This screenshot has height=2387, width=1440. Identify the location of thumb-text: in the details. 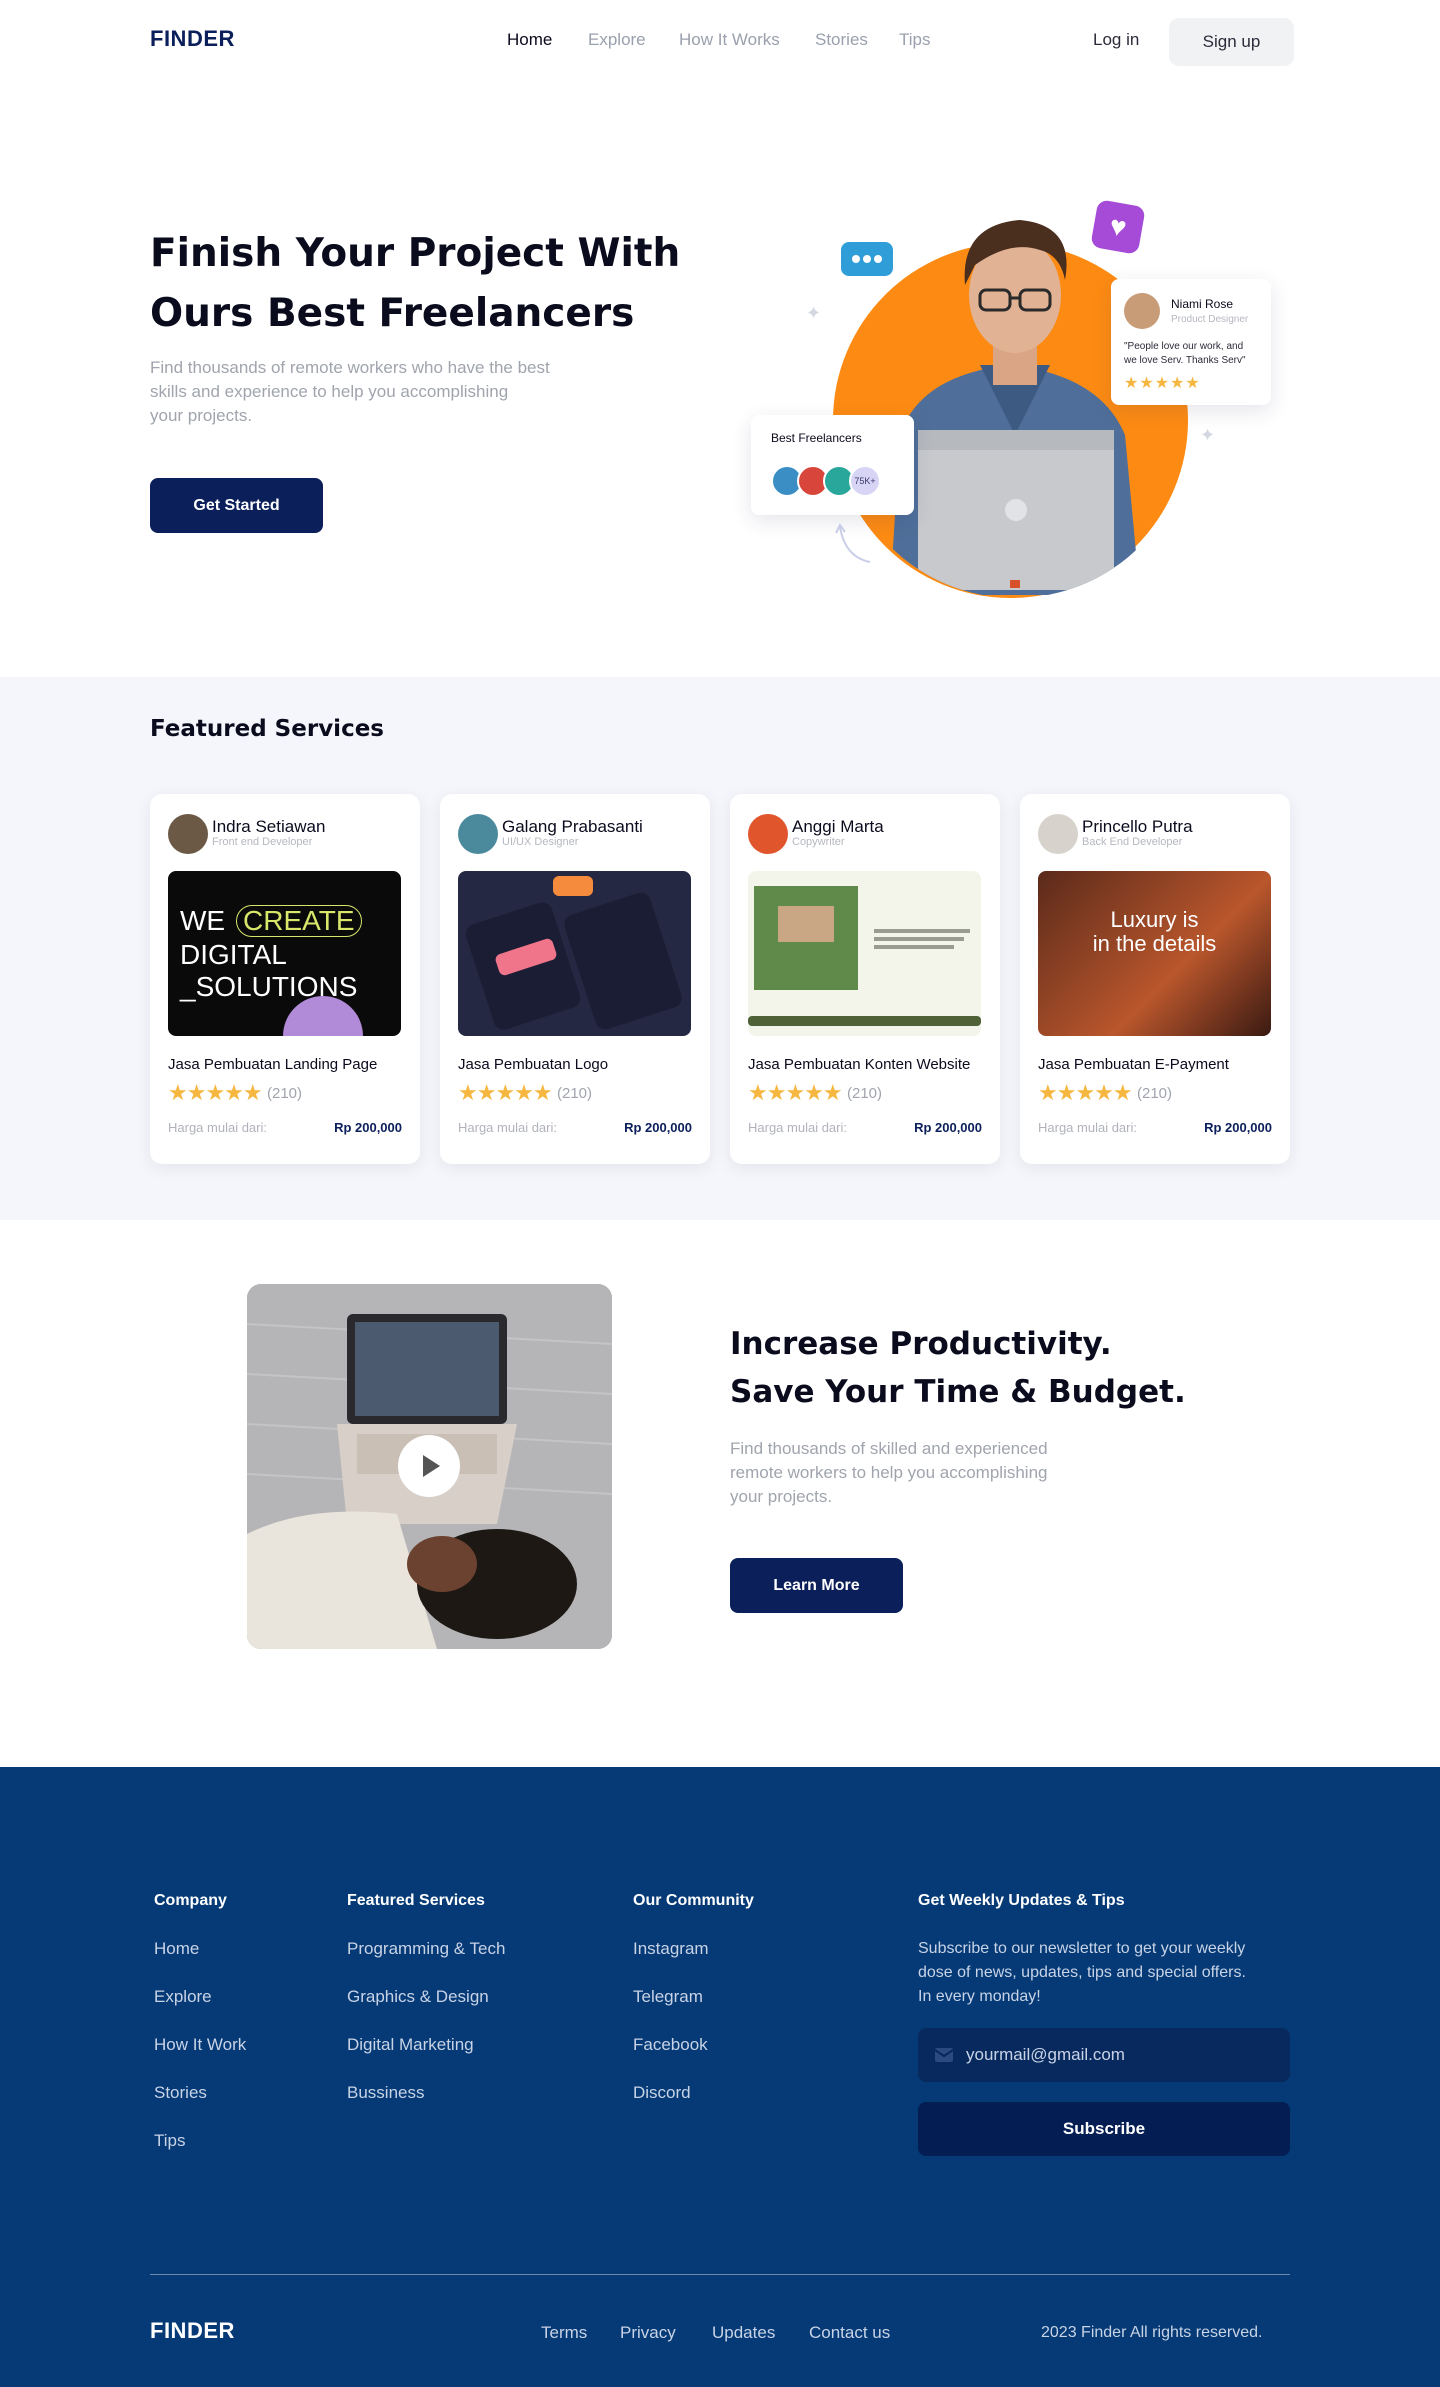
(1154, 943).